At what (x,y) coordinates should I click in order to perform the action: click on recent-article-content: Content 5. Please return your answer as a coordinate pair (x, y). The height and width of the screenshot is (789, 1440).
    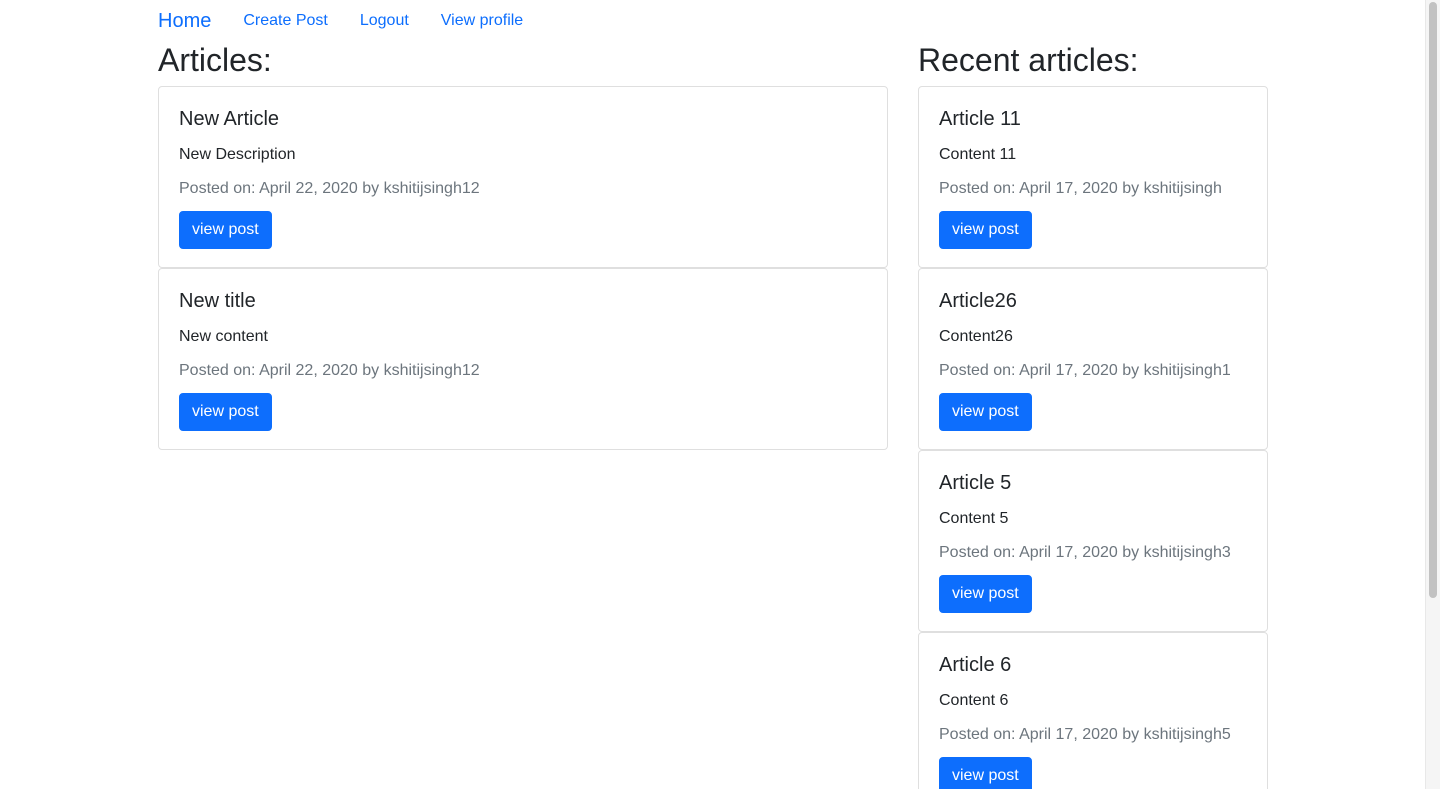
    Looking at the image, I should click on (974, 518).